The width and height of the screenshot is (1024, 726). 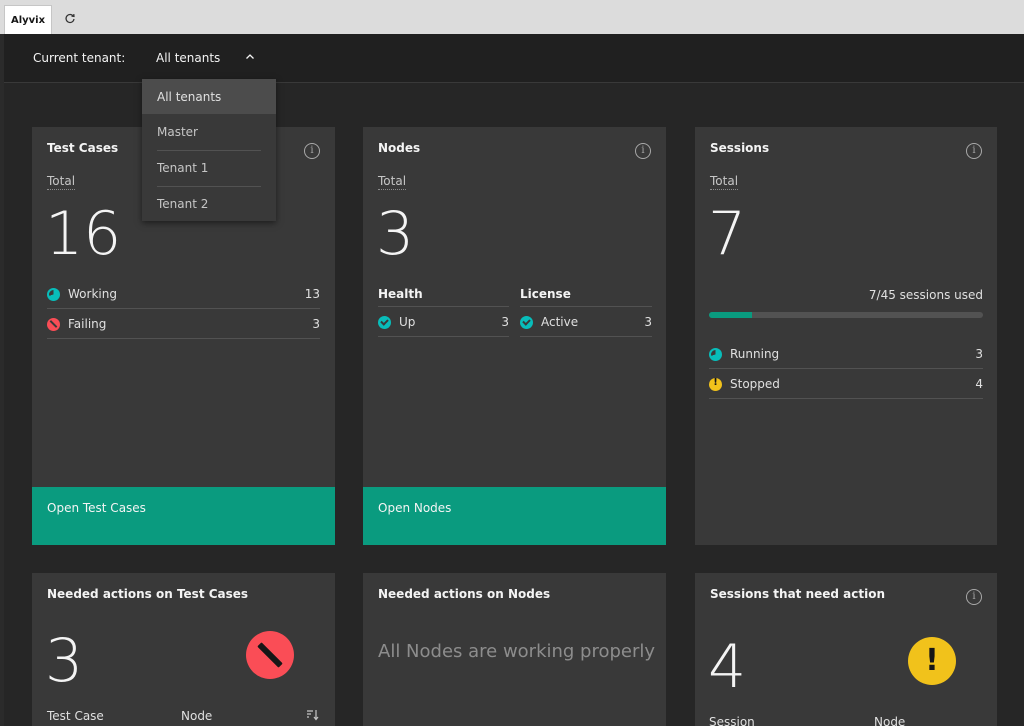 What do you see at coordinates (715, 354) in the screenshot?
I see `running-icon` at bounding box center [715, 354].